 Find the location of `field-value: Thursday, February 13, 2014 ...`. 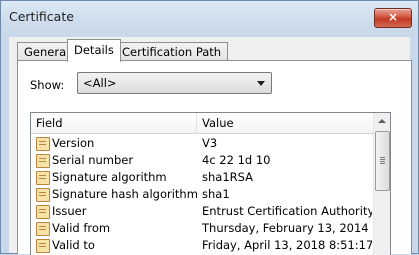

field-value: Thursday, February 13, 2014 ... is located at coordinates (287, 228).